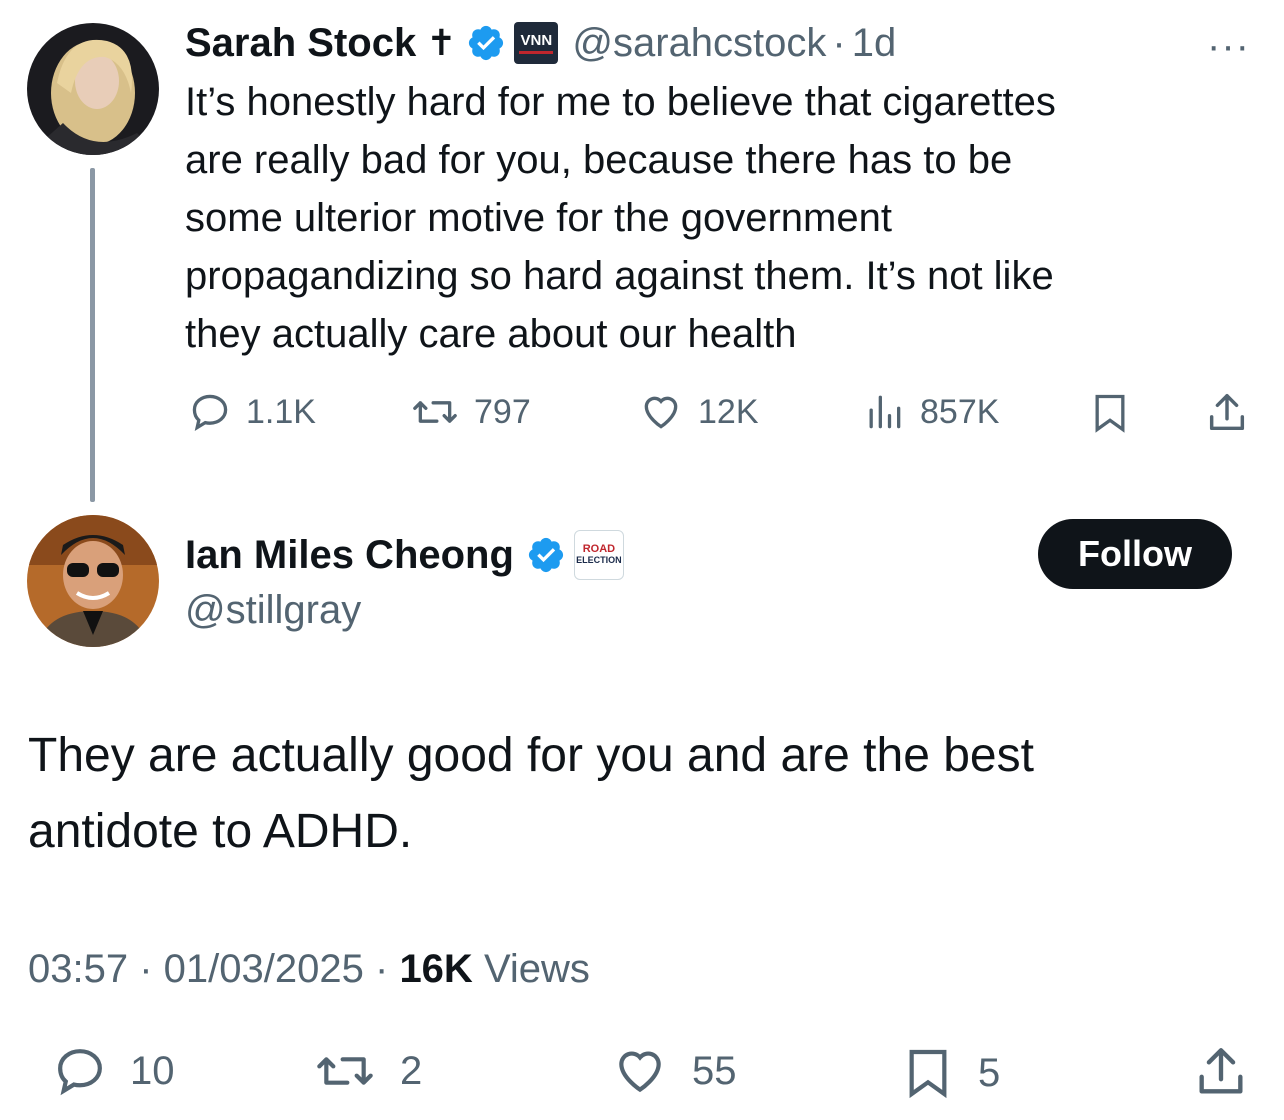 Image resolution: width=1284 pixels, height=1120 pixels. I want to click on avatar-sarah-stock, so click(93, 89).